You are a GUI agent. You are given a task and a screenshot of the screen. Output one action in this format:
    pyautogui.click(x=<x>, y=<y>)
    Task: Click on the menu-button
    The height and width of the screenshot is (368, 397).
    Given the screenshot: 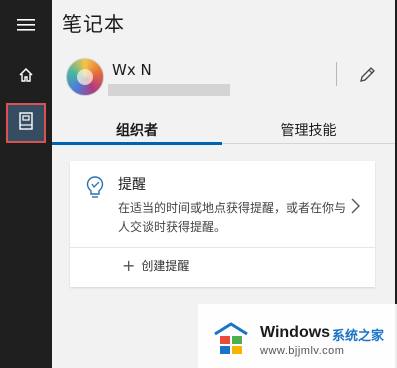 What is the action you would take?
    pyautogui.click(x=26, y=25)
    